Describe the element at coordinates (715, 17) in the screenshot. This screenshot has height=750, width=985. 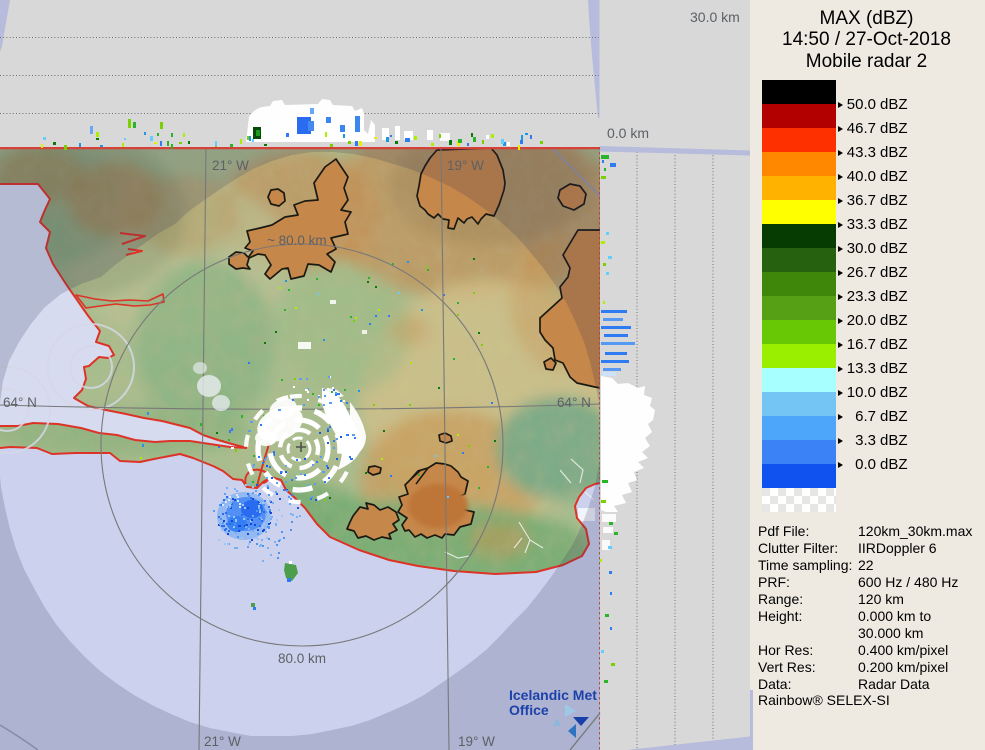
I see `svg-text: 30.0 km` at that location.